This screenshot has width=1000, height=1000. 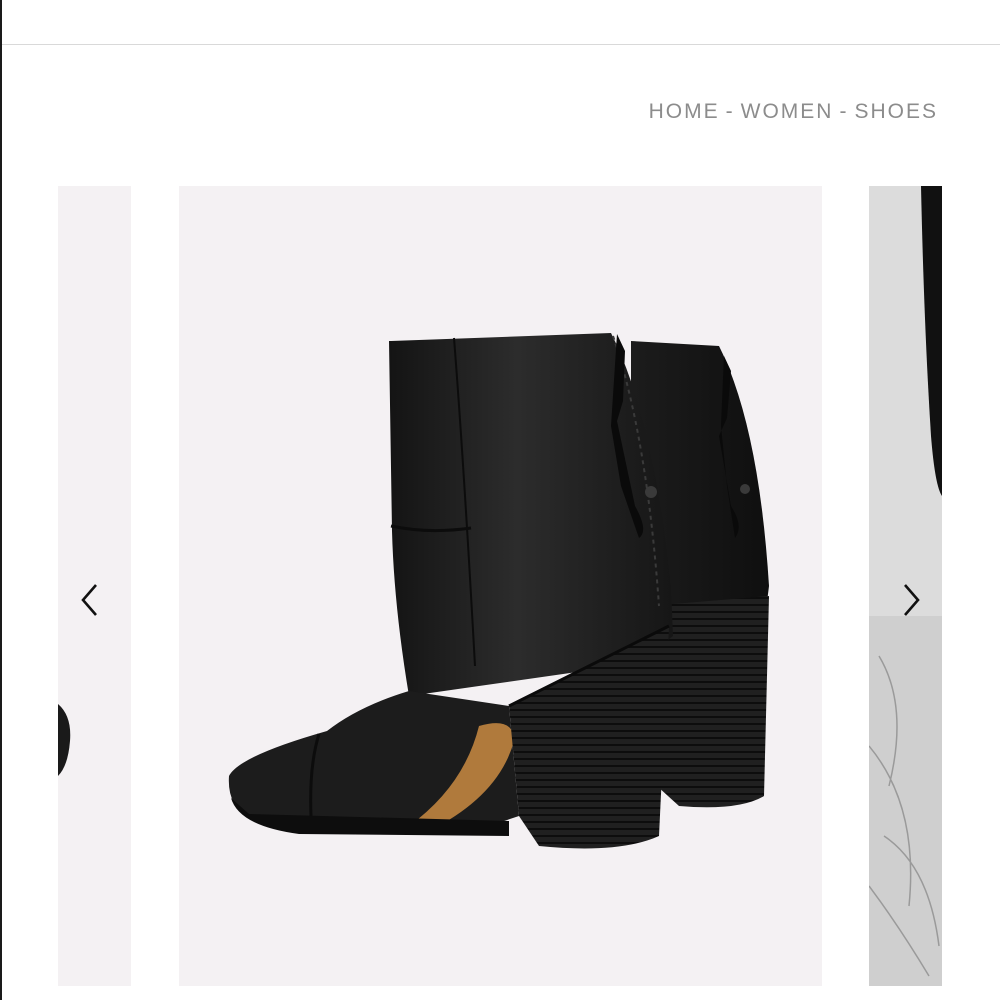 I want to click on breadcrumb: HOME - WOMEN - SHOES, so click(x=793, y=112).